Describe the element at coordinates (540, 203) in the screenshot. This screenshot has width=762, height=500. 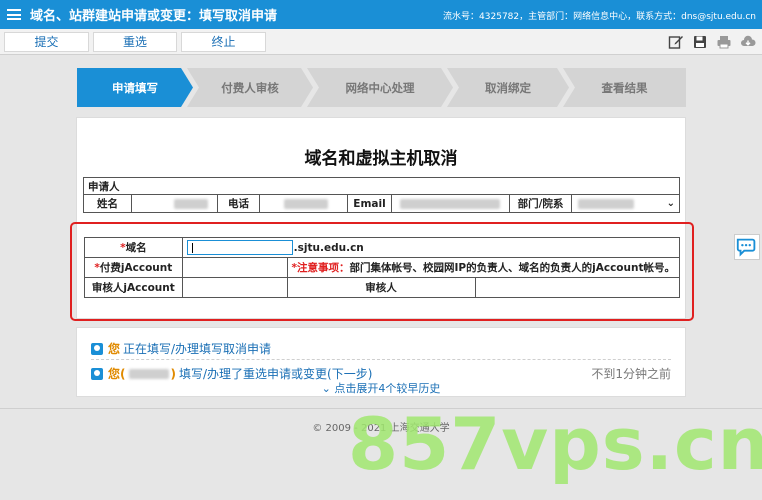
I see `dept-label: 部门/院系` at that location.